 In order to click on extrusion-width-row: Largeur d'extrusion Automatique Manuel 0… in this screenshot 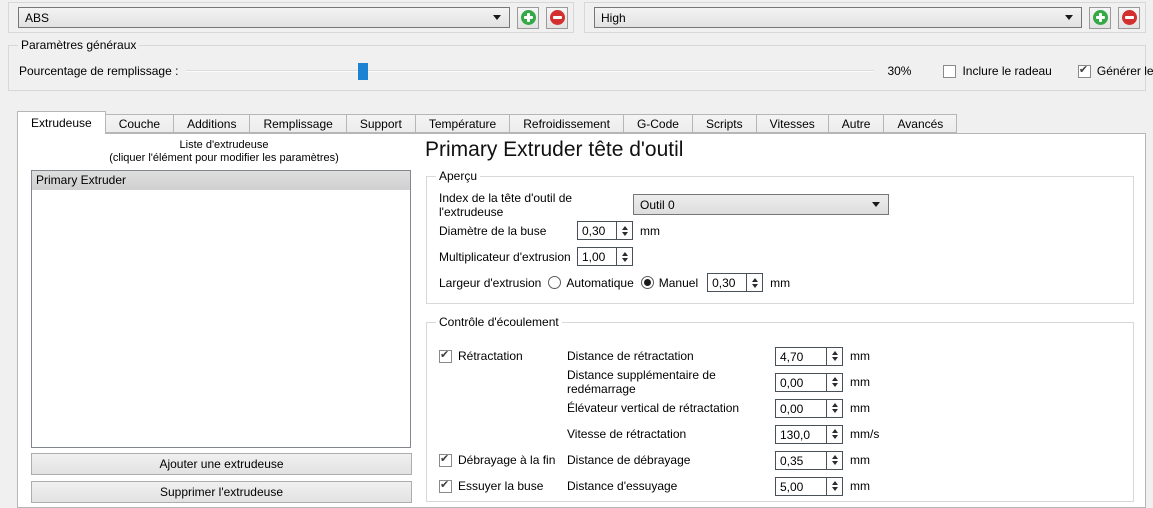, I will do `click(786, 282)`.